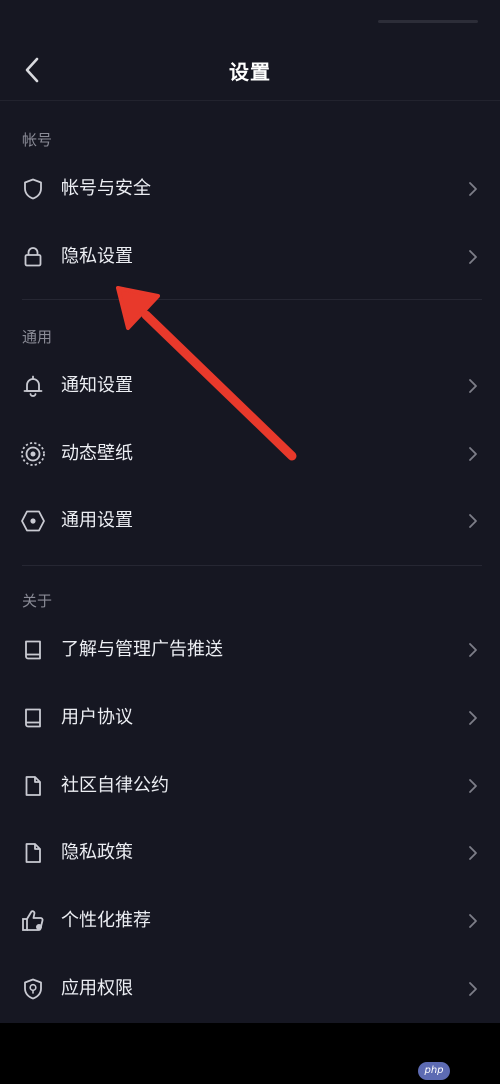 The height and width of the screenshot is (1084, 500). I want to click on header-bar: 设置, so click(250, 70).